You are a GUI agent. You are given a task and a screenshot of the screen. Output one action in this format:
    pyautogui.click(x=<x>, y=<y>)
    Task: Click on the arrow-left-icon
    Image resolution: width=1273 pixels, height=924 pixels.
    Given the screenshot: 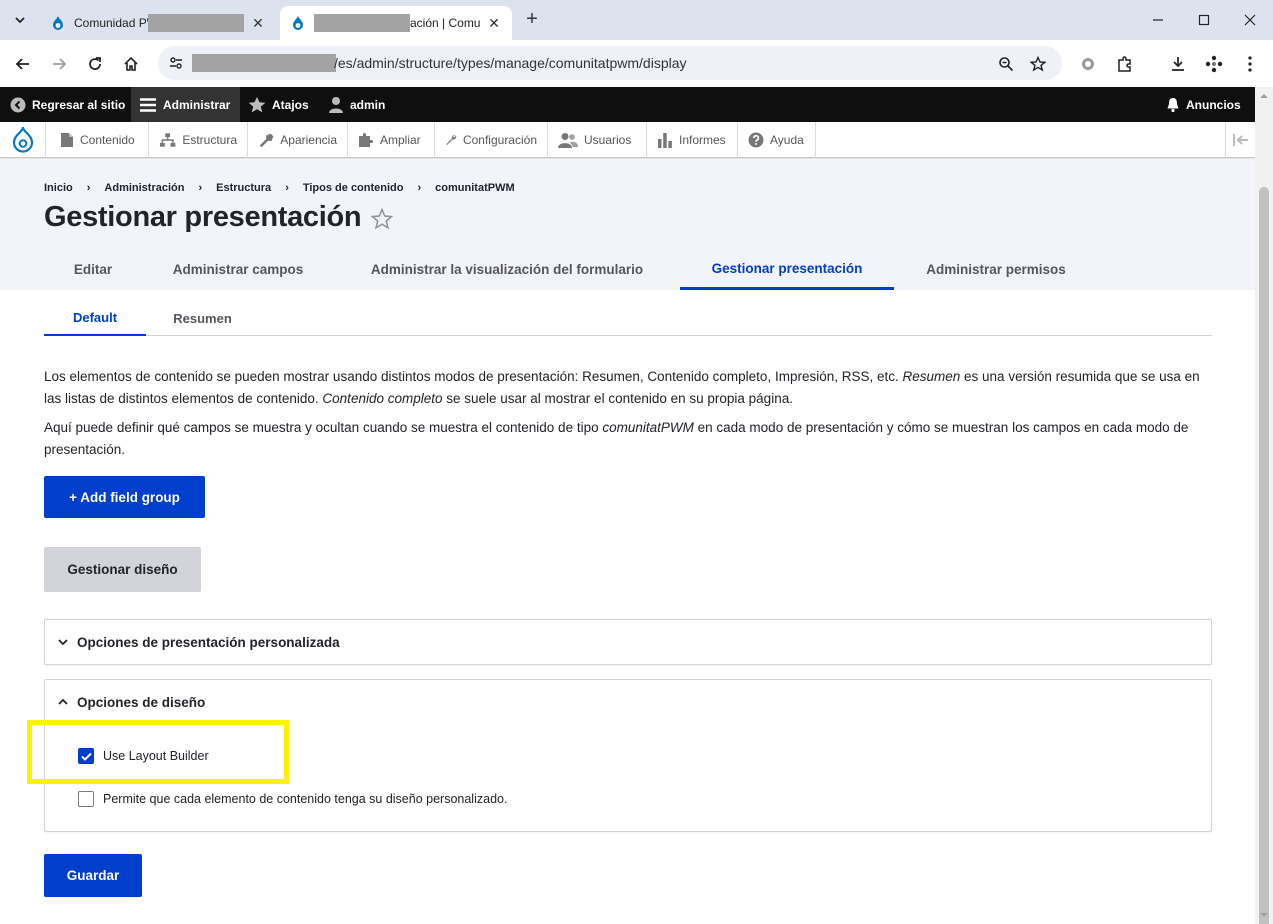 What is the action you would take?
    pyautogui.click(x=22, y=64)
    